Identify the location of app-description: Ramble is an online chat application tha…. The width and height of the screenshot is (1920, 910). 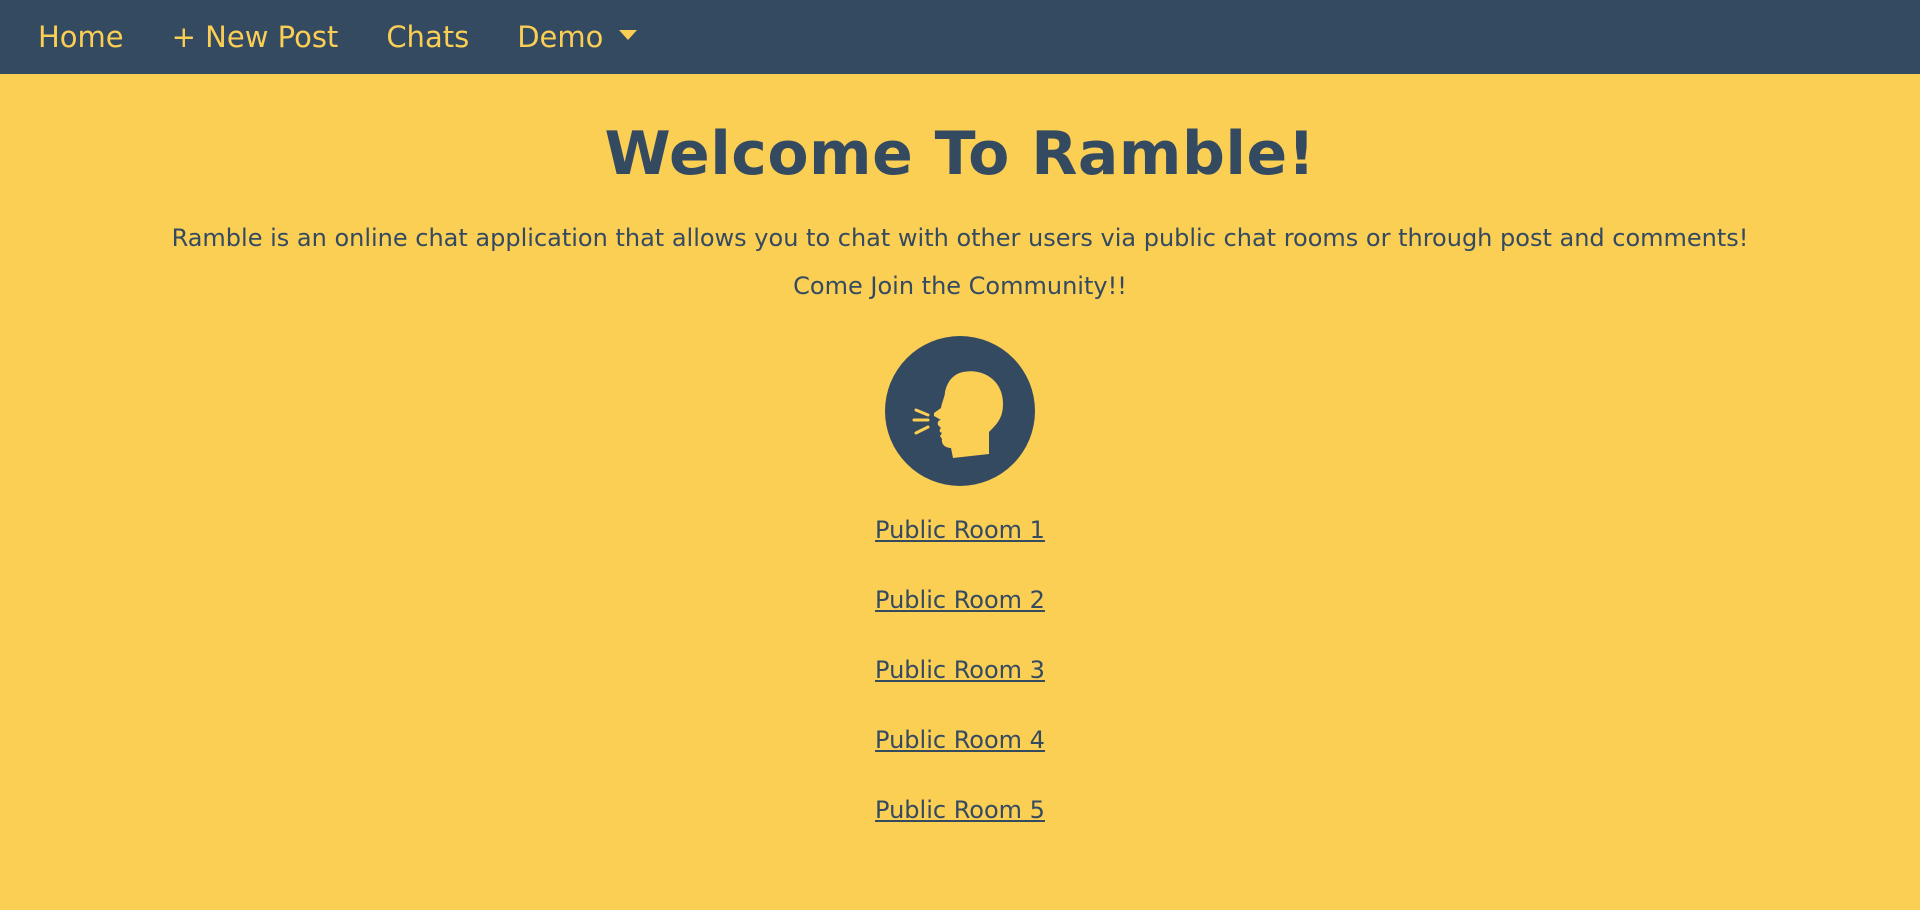
(960, 238).